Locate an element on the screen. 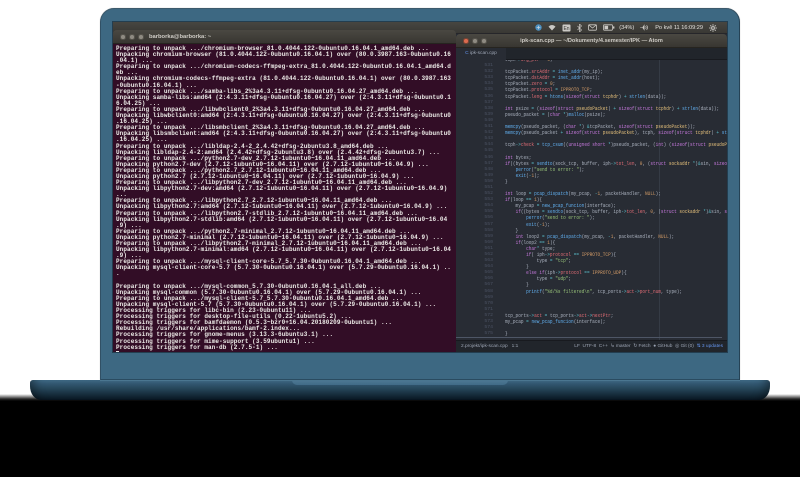 This screenshot has width=800, height=477. svg-text: En is located at coordinates (567, 28).